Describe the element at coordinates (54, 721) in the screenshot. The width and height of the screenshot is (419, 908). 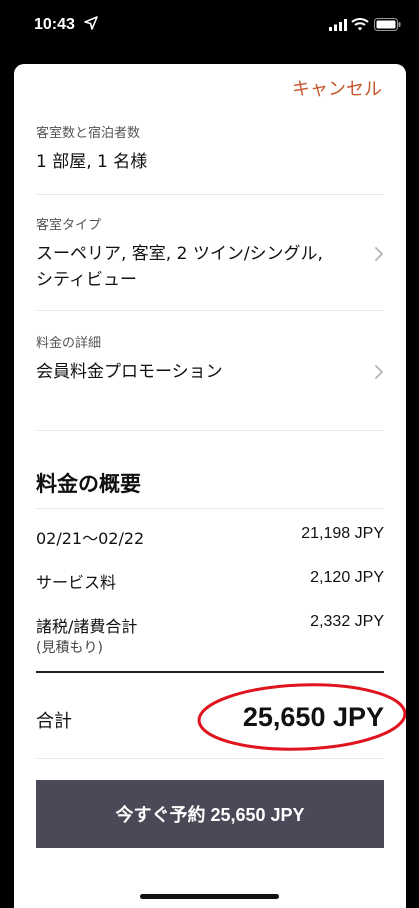
I see `total-label: 合計` at that location.